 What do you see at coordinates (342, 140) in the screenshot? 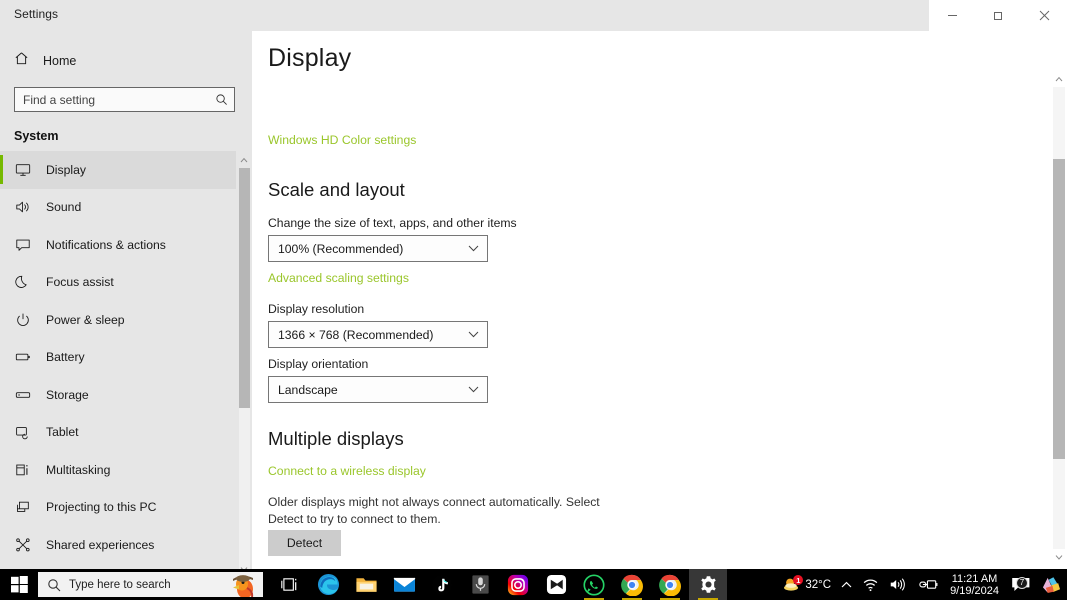
I see `windows-hd-color-settings-link: Windows HD Color settings` at bounding box center [342, 140].